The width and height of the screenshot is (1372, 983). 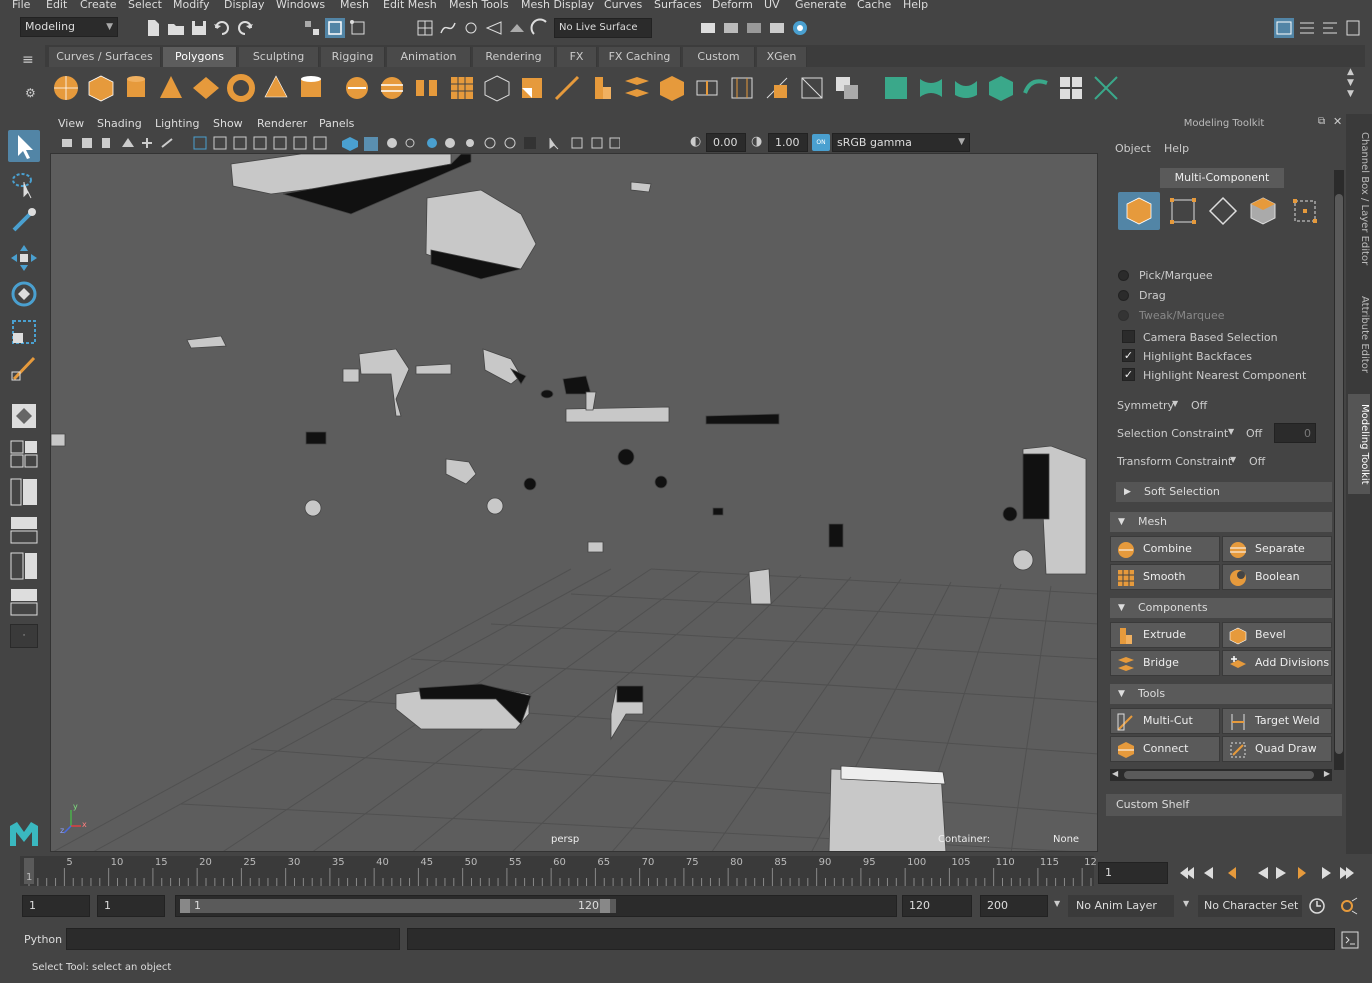 I want to click on vertical-scrollbar-thumb, so click(x=1339, y=474).